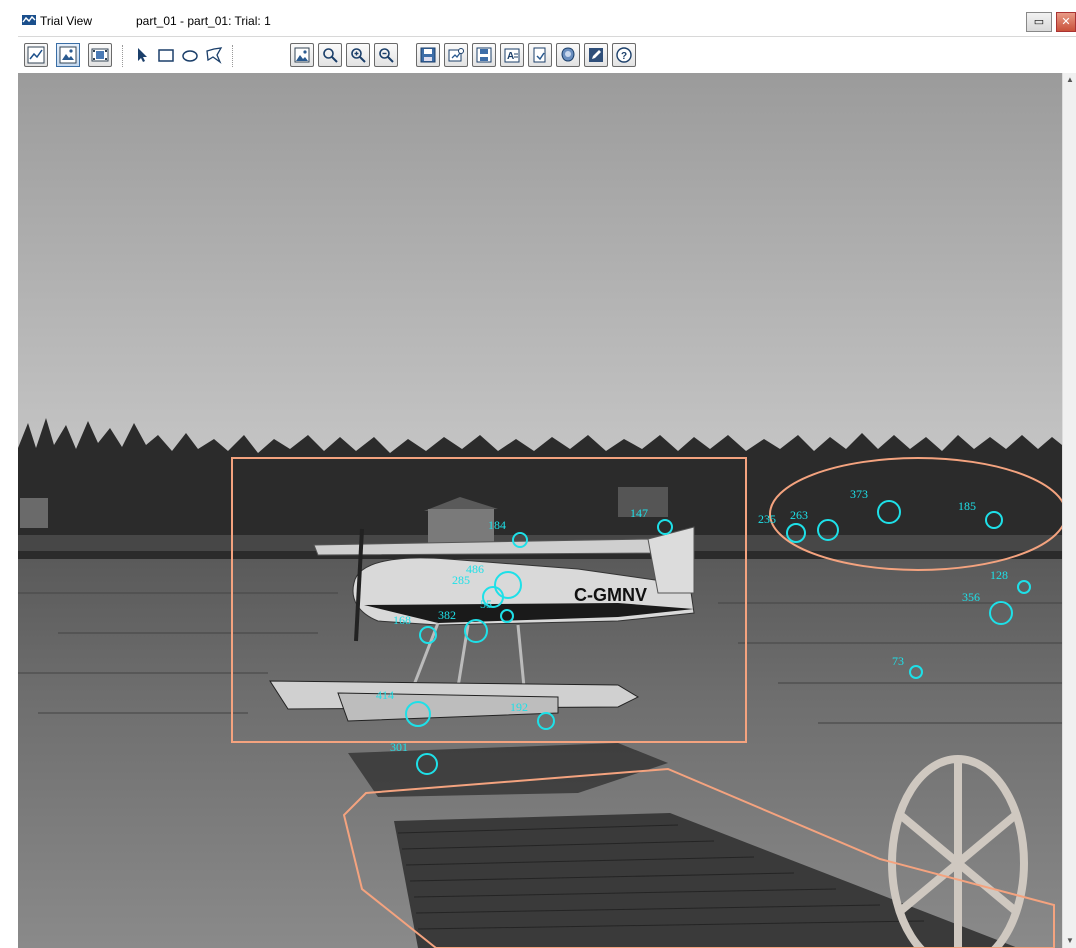 Image resolution: width=1076 pixels, height=948 pixels. I want to click on floppy-save-icon, so click(428, 55).